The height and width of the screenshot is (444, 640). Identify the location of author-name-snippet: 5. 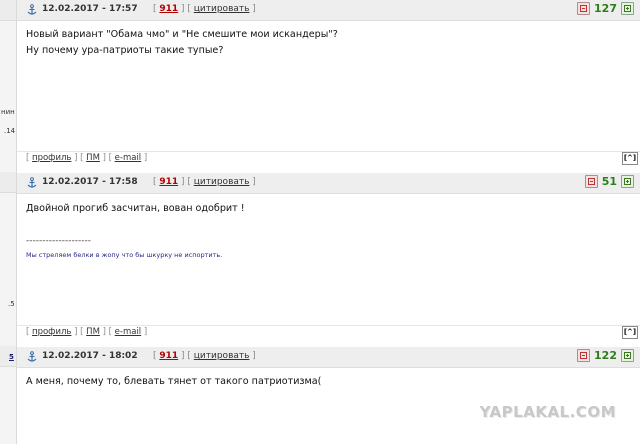
(11, 357).